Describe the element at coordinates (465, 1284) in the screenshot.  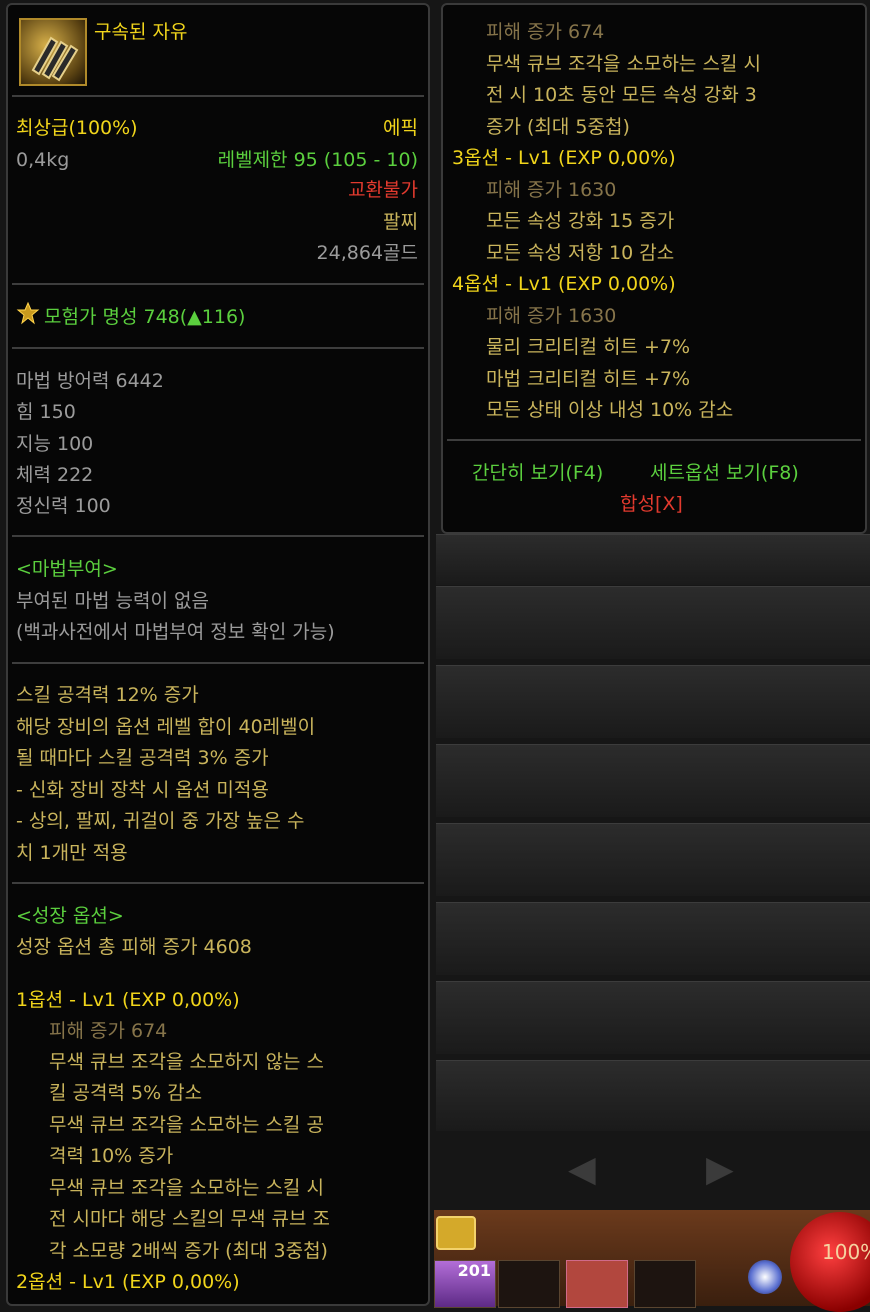
I see `quick-slot: 201` at that location.